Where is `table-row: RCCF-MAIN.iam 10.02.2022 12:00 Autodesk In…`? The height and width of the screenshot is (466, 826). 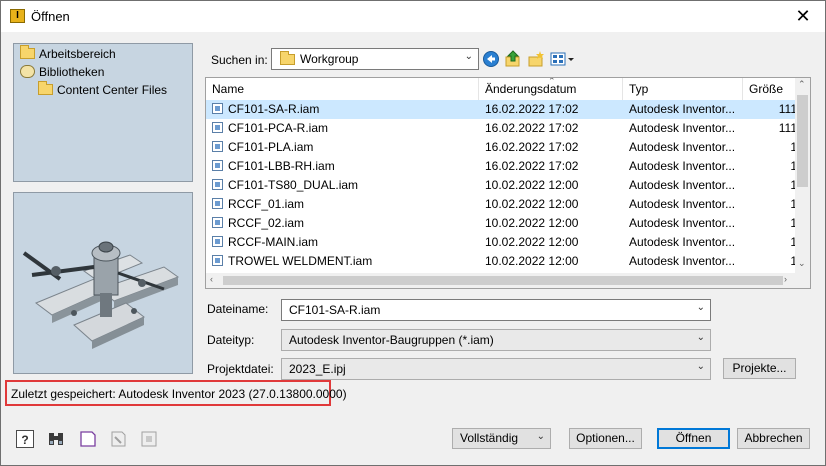 table-row: RCCF-MAIN.iam 10.02.2022 12:00 Autodesk In… is located at coordinates (501, 242).